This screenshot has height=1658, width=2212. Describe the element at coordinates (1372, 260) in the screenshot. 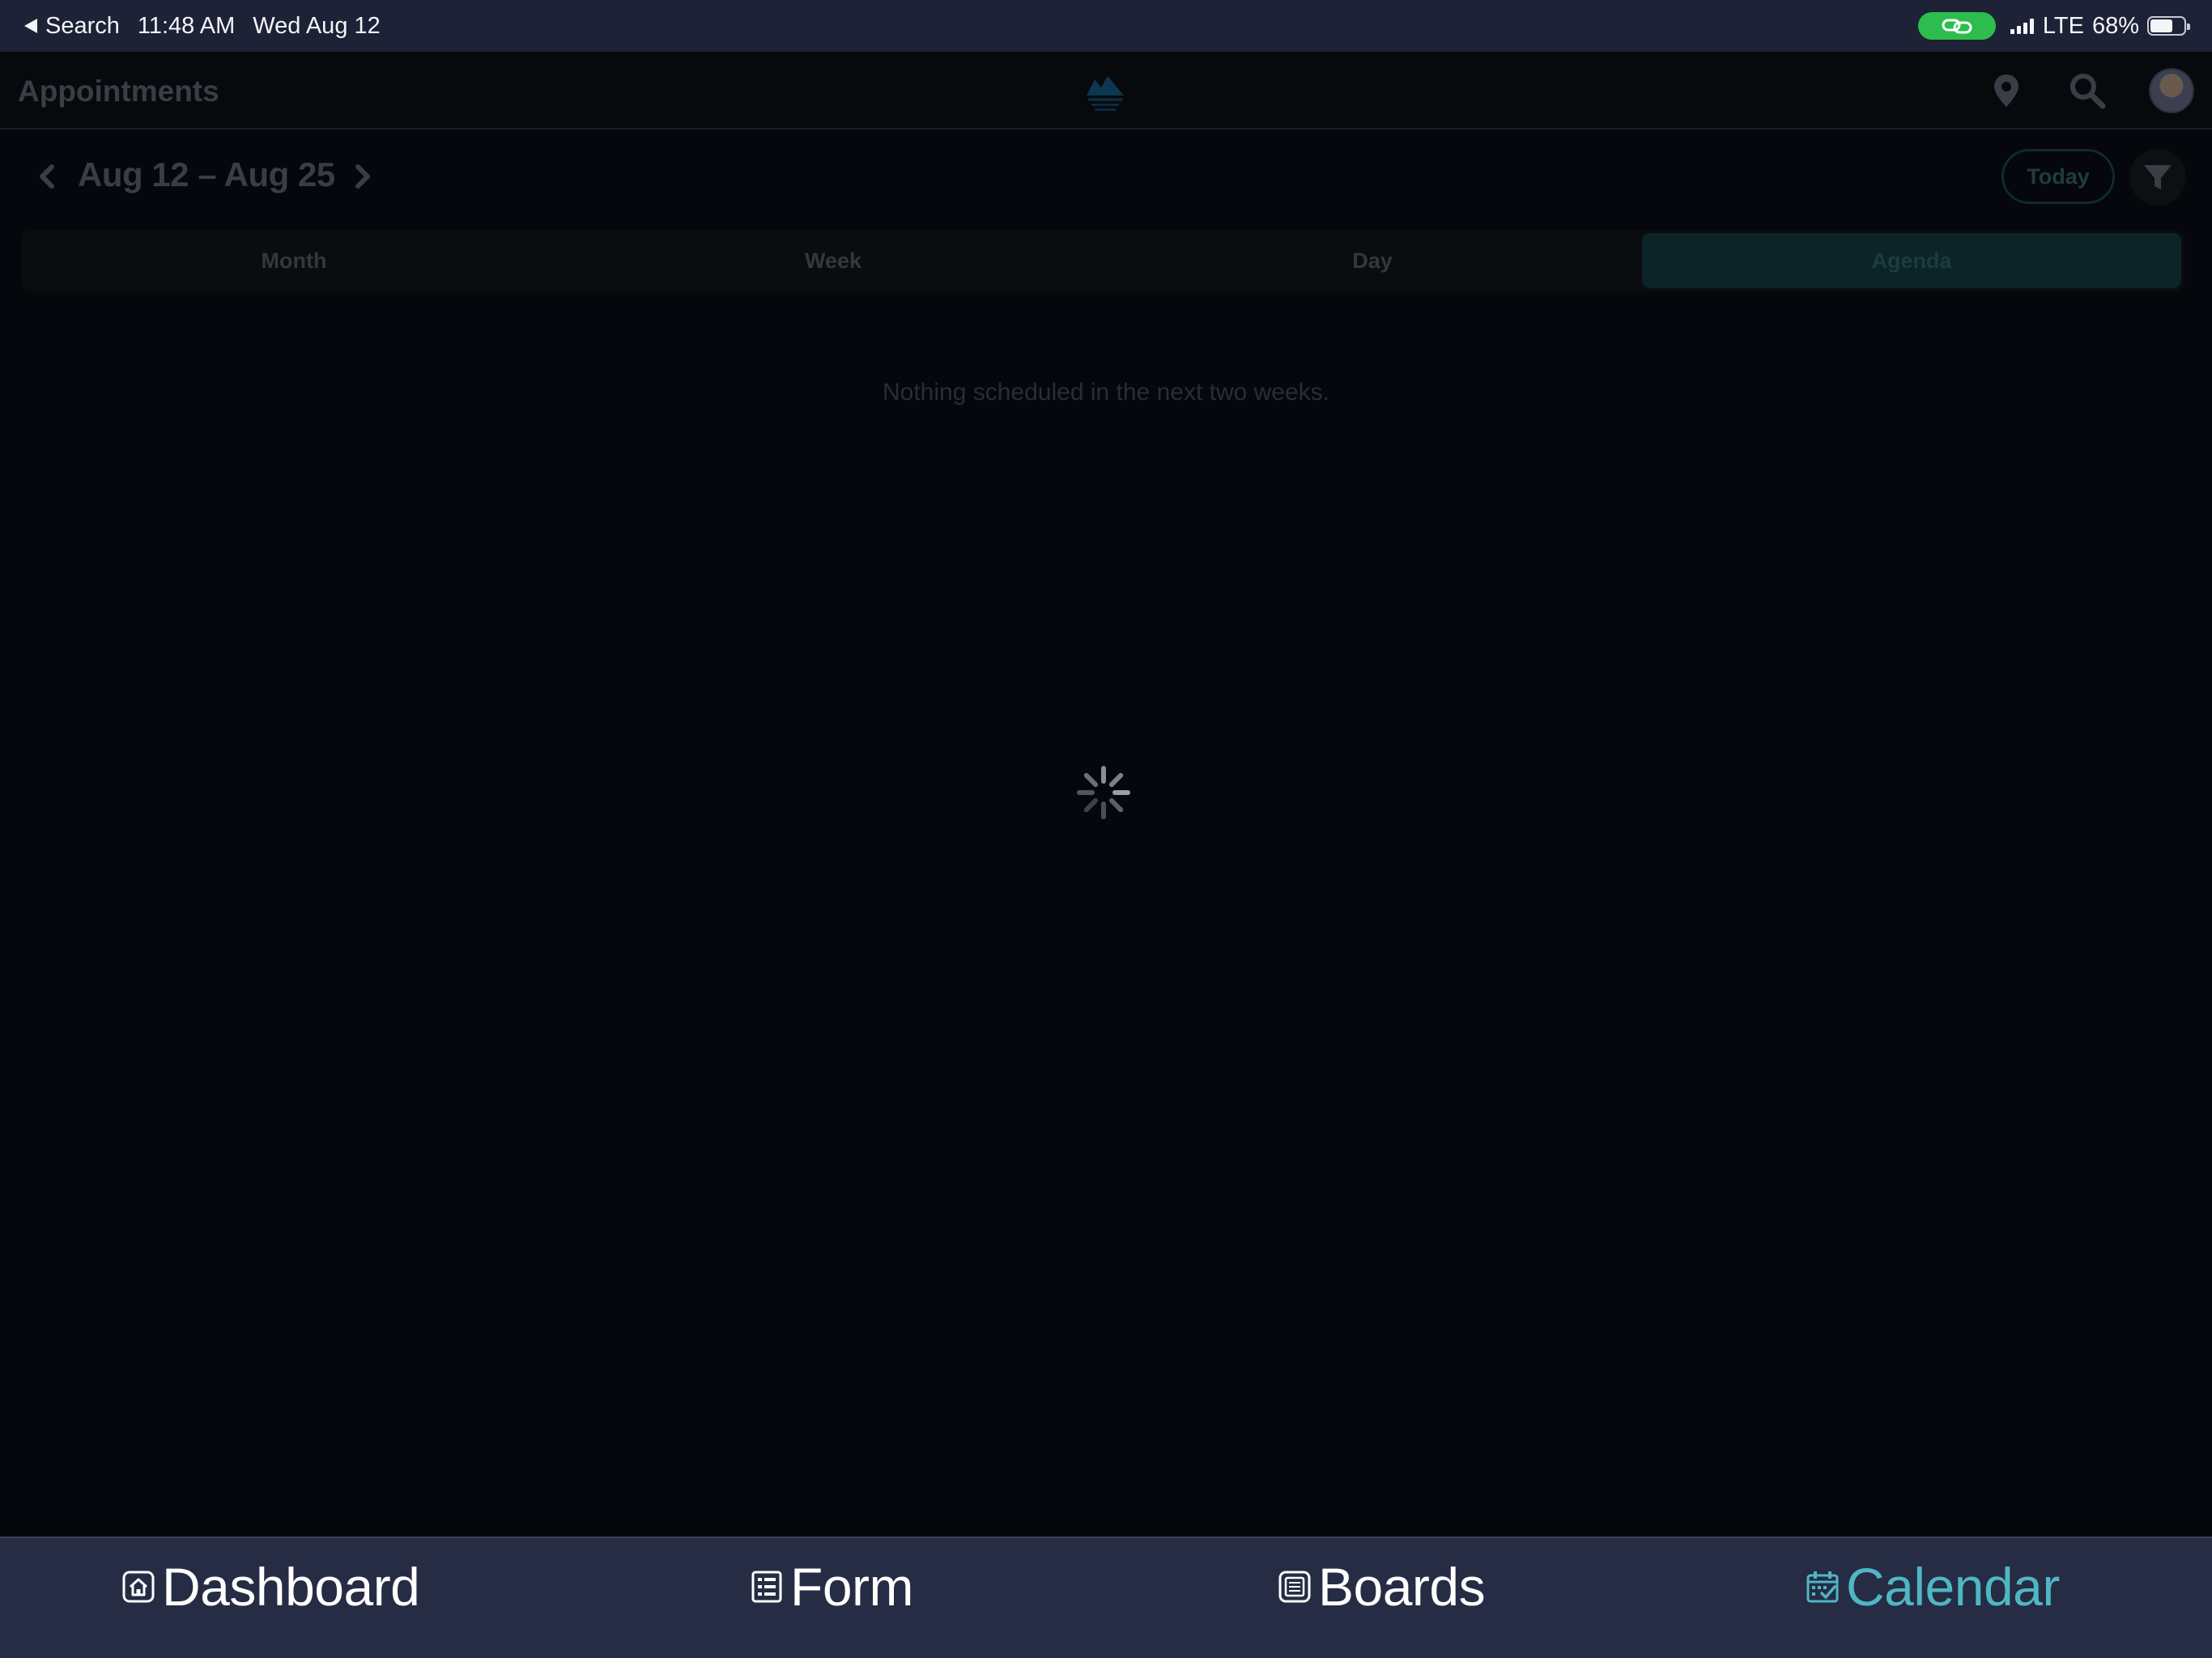

I see `tab-day: Day` at that location.